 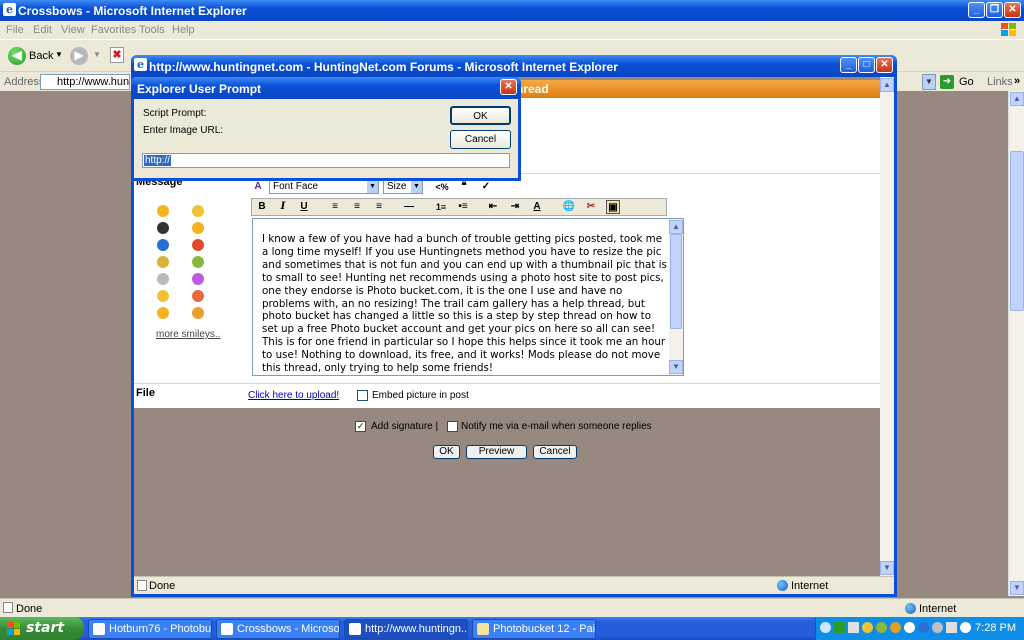 I want to click on dialog-ok-button: OK, so click(x=480, y=115).